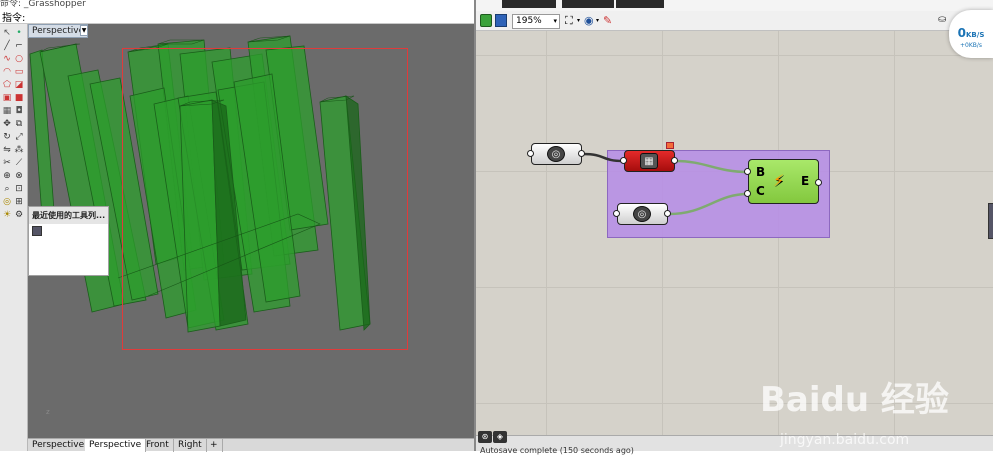 Image resolution: width=993 pixels, height=455 pixels. I want to click on tab-right: Right, so click(190, 445).